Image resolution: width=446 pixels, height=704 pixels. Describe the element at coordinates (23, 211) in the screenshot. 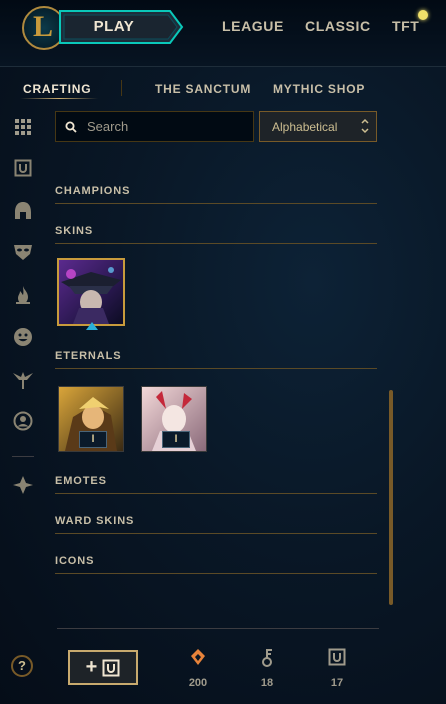

I see `helmet-icon` at that location.